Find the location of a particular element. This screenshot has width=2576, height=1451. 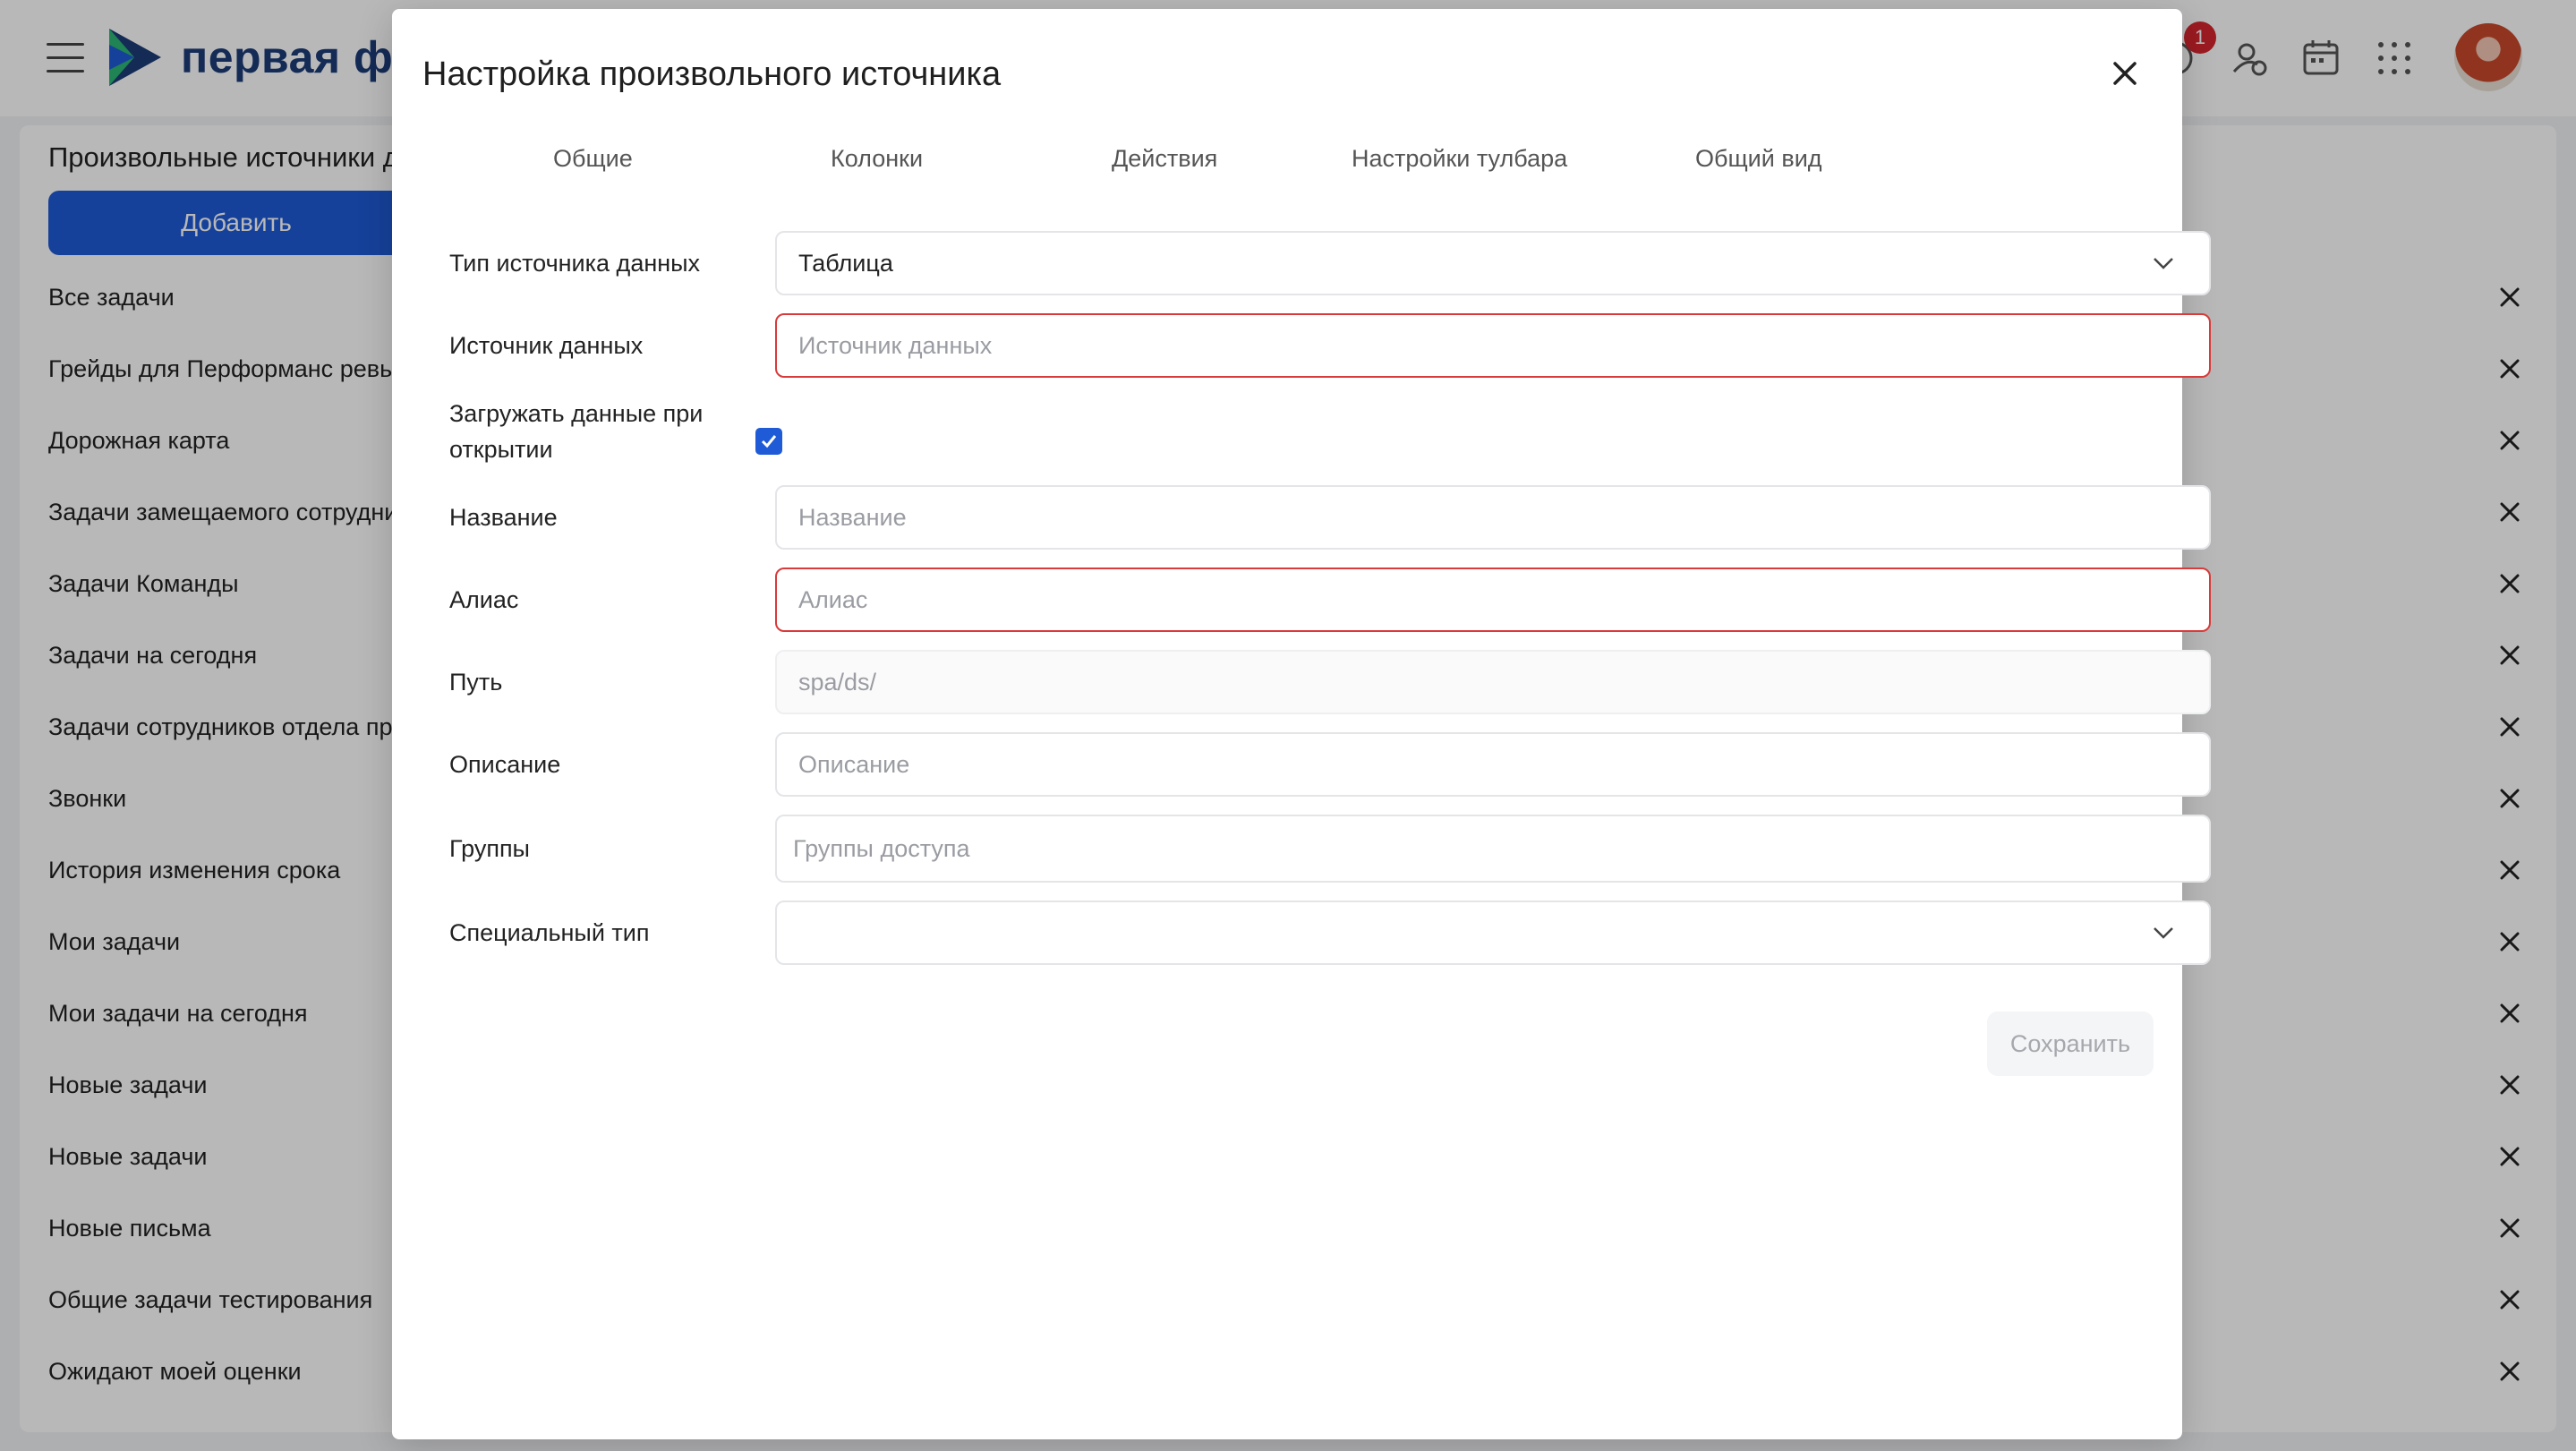

tab-general: Общие is located at coordinates (593, 159).